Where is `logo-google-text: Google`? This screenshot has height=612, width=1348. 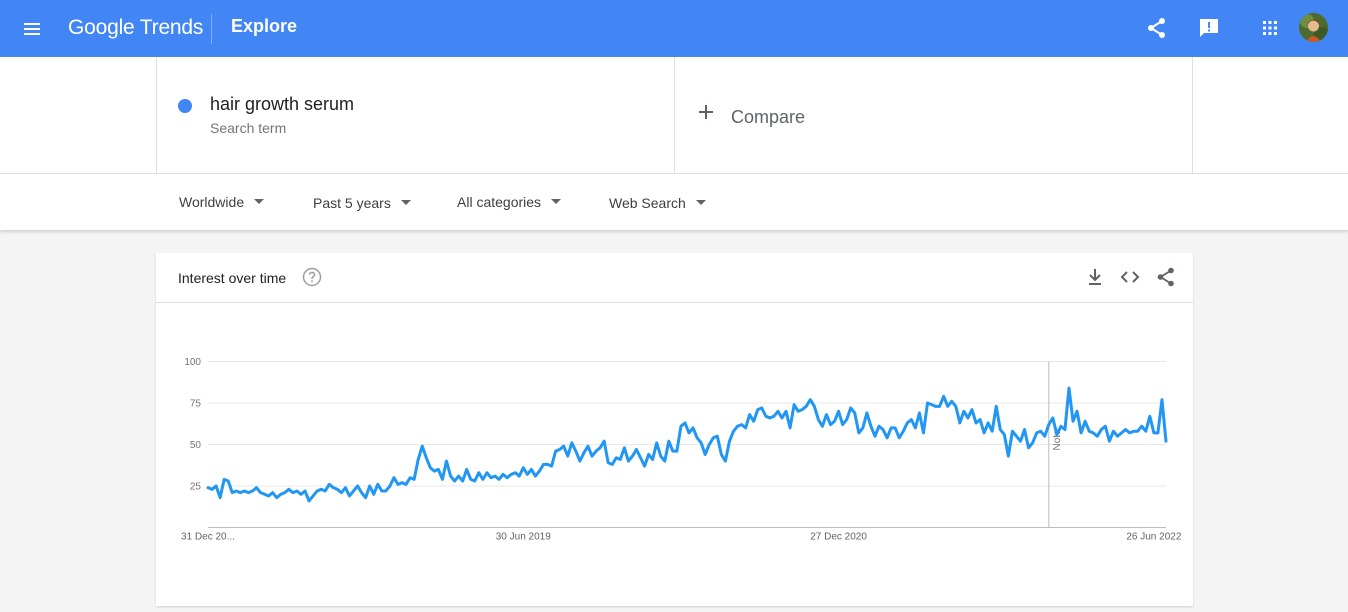
logo-google-text: Google is located at coordinates (101, 27).